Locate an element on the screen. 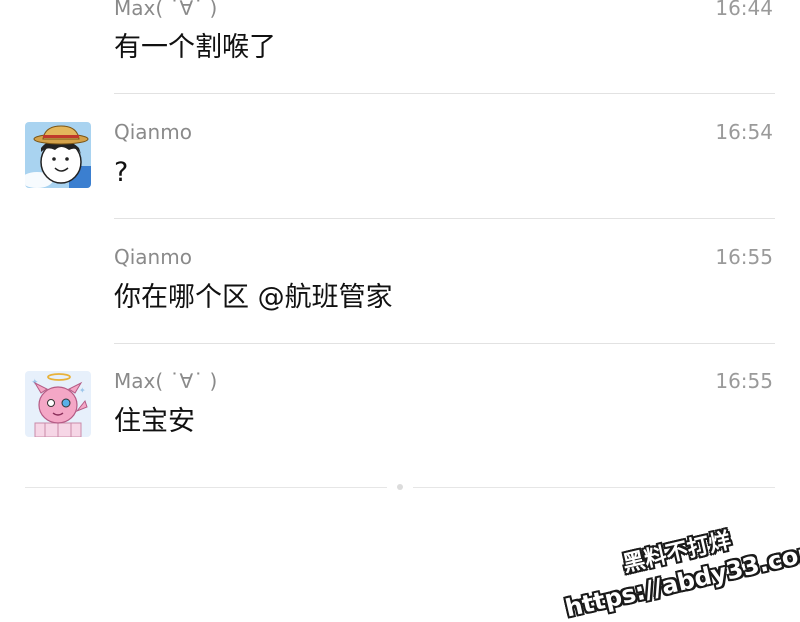 This screenshot has width=800, height=622. message-text: 你在哪个区 @航班管家 is located at coordinates (253, 297).